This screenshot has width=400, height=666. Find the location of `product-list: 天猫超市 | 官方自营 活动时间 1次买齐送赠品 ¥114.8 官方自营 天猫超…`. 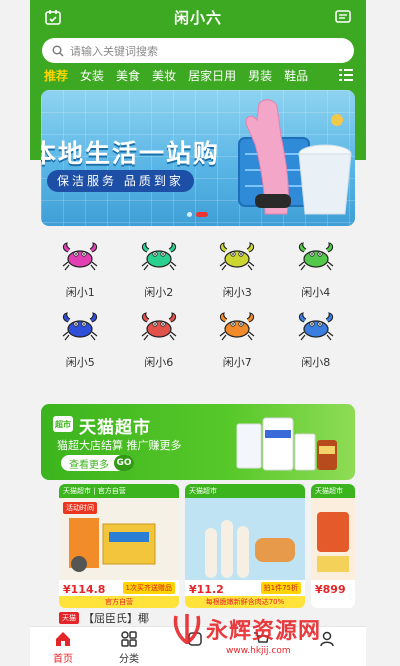

product-list: 天猫超市 | 官方自营 活动时间 1次买齐送赠品 ¥114.8 官方自营 天猫超… is located at coordinates (207, 546).